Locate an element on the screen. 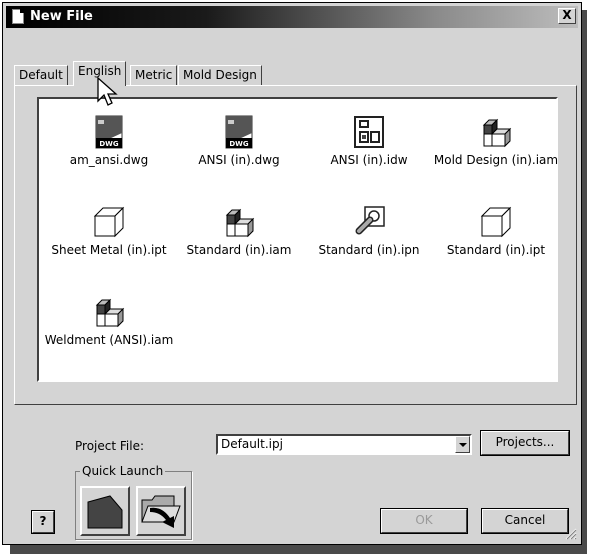 Image resolution: width=589 pixels, height=556 pixels. title-bar: New File X is located at coordinates (292, 17).